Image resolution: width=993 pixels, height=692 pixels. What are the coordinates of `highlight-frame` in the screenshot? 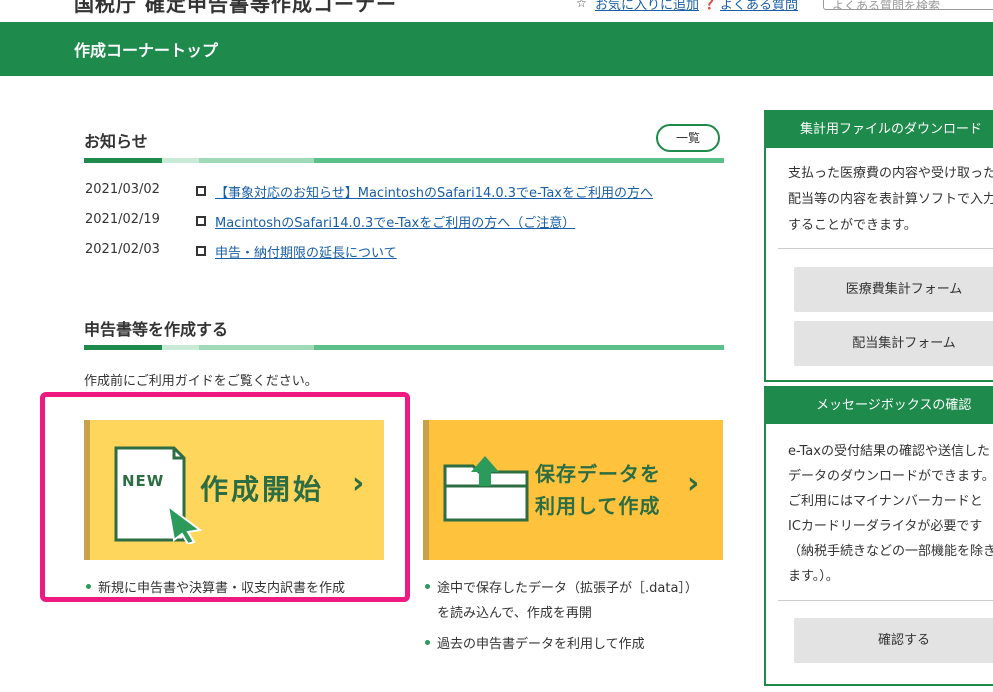 It's located at (225, 497).